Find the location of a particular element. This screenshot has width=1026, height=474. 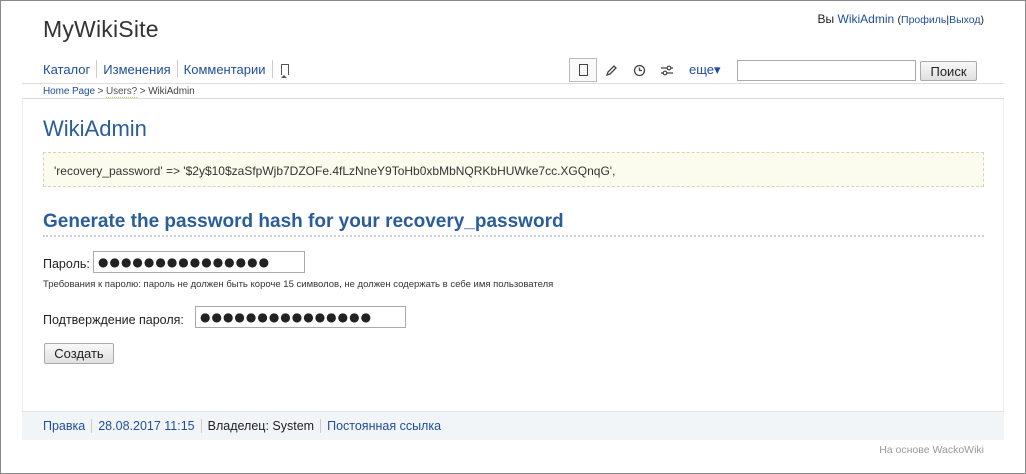

password-field: ●●●●●●●●●●●●●●● is located at coordinates (199, 262).